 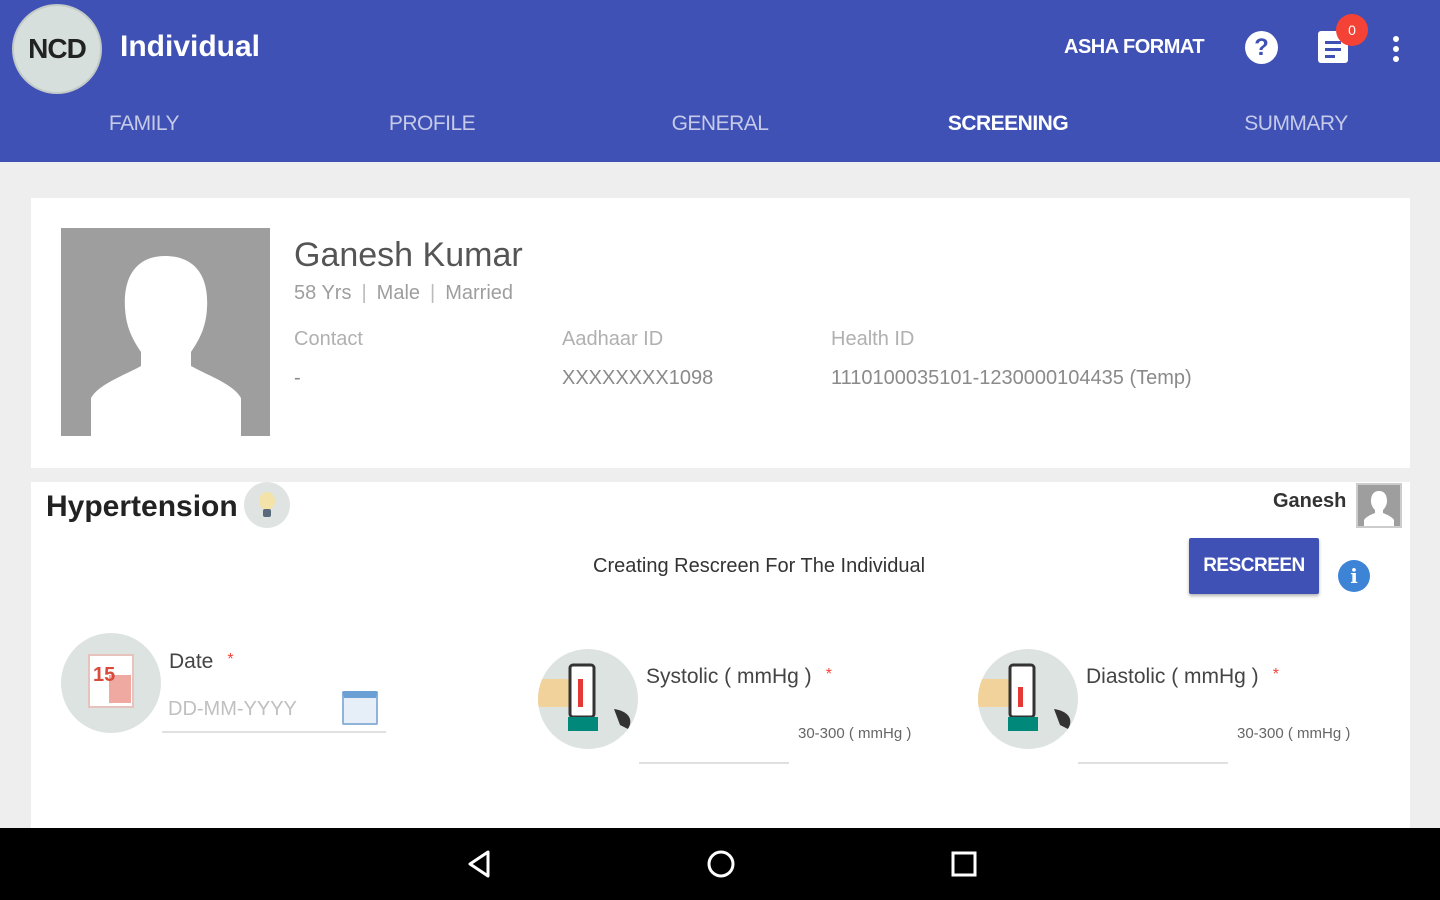 I want to click on home-icon, so click(x=721, y=864).